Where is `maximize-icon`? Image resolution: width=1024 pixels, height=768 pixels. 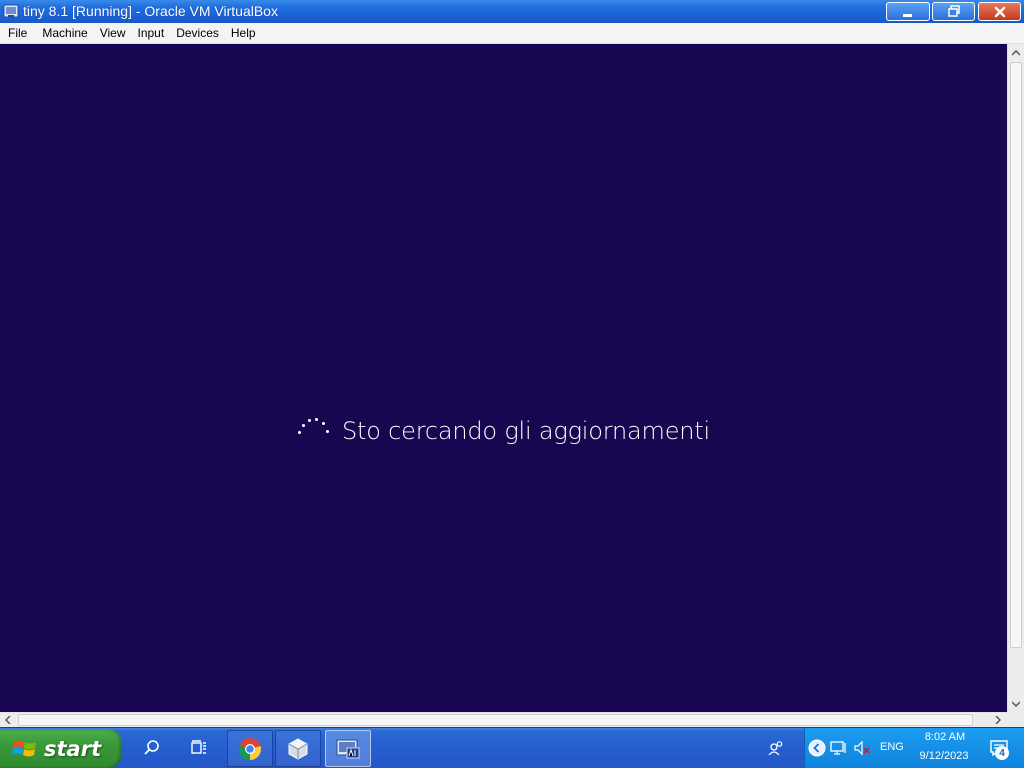 maximize-icon is located at coordinates (953, 10).